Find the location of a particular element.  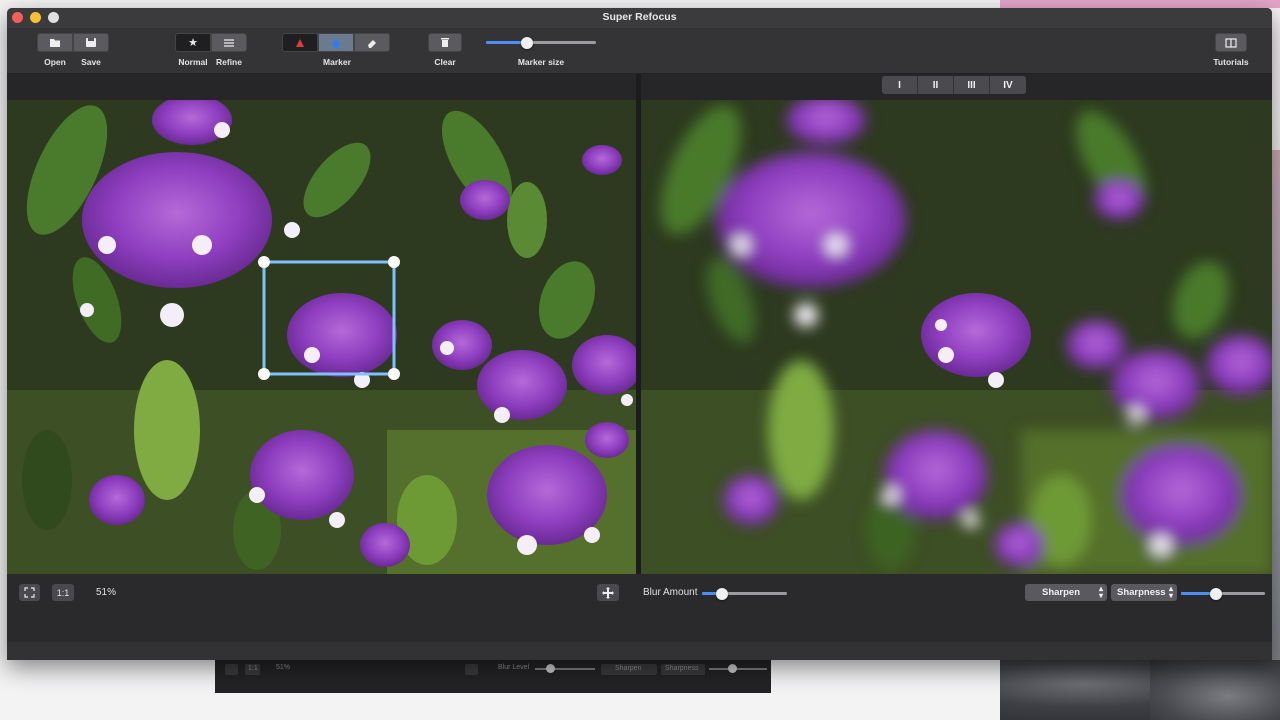

window-title: Super Refocus is located at coordinates (639, 17).